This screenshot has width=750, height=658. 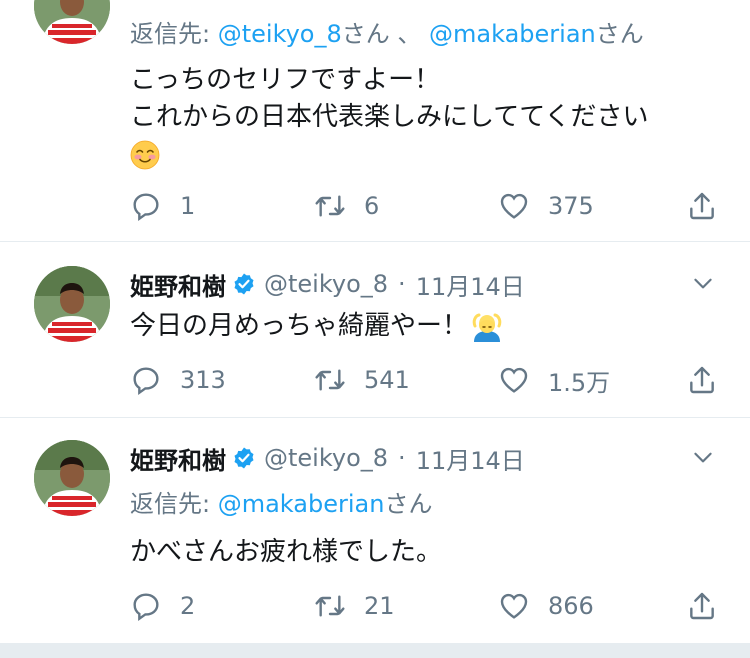 What do you see at coordinates (286, 552) in the screenshot?
I see `tweet-text: かべさんお疲れ様でした。` at bounding box center [286, 552].